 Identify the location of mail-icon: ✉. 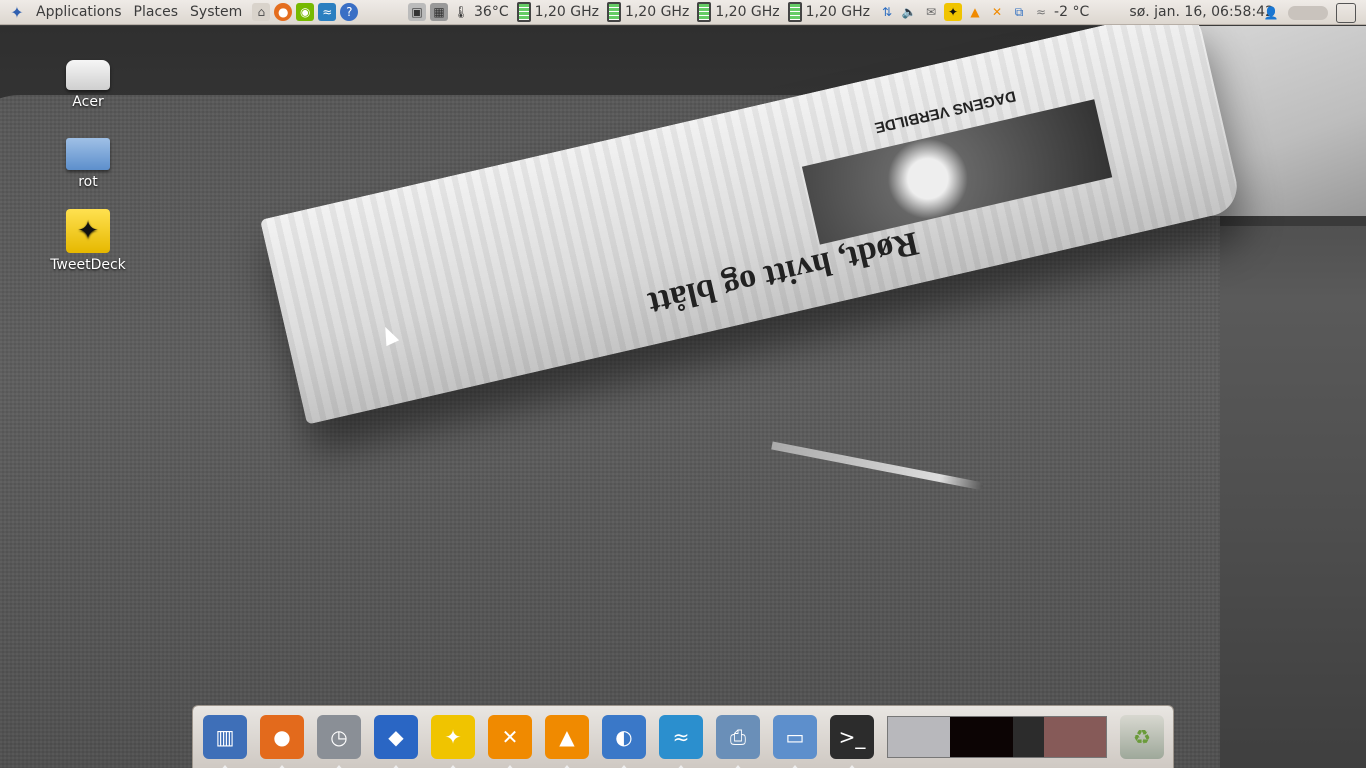
(931, 12).